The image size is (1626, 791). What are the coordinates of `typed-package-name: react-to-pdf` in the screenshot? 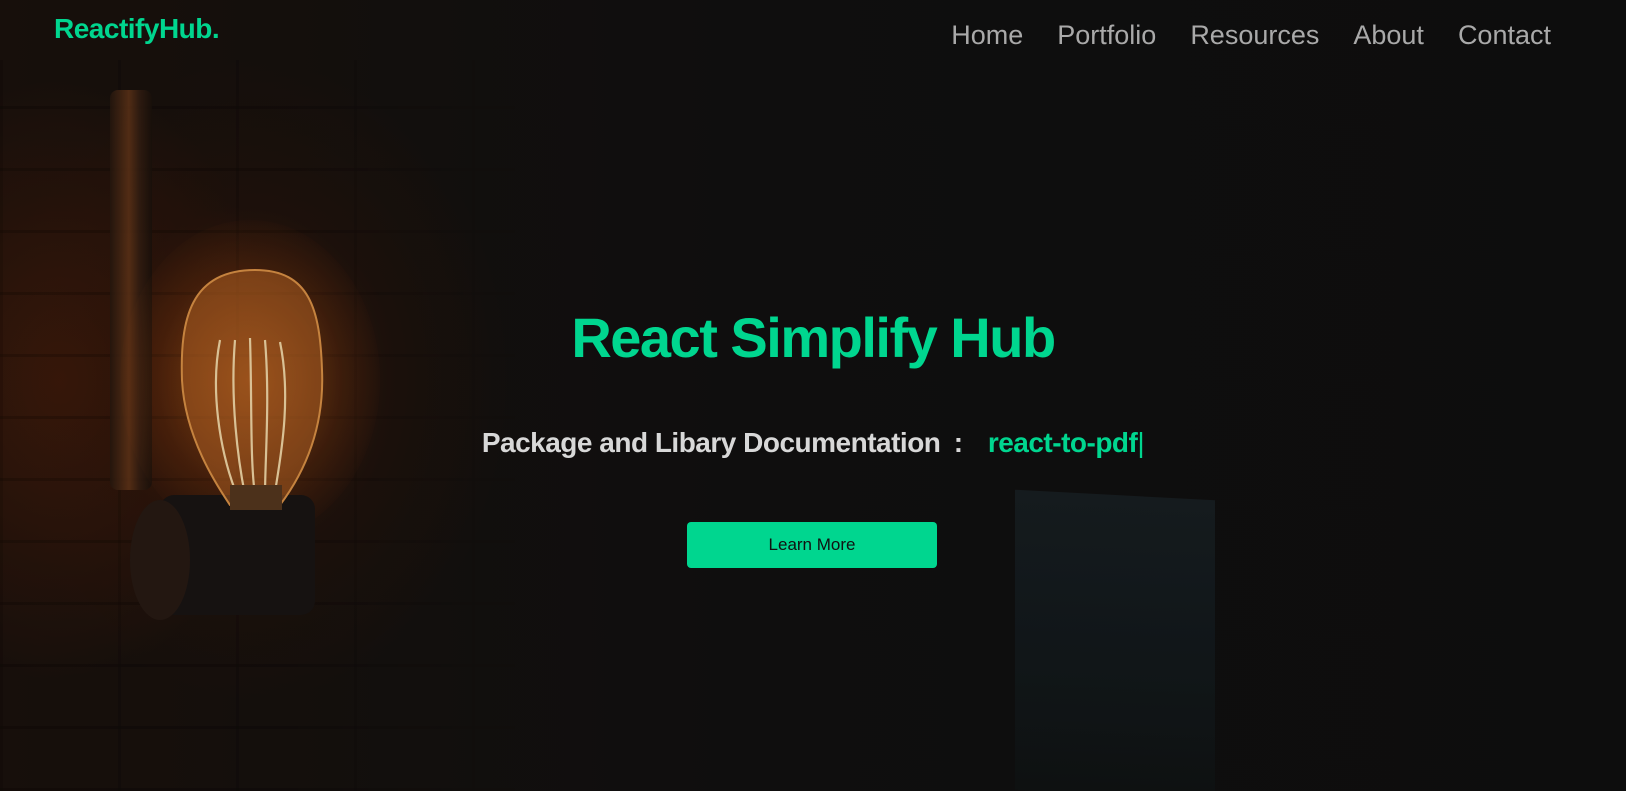 It's located at (1062, 442).